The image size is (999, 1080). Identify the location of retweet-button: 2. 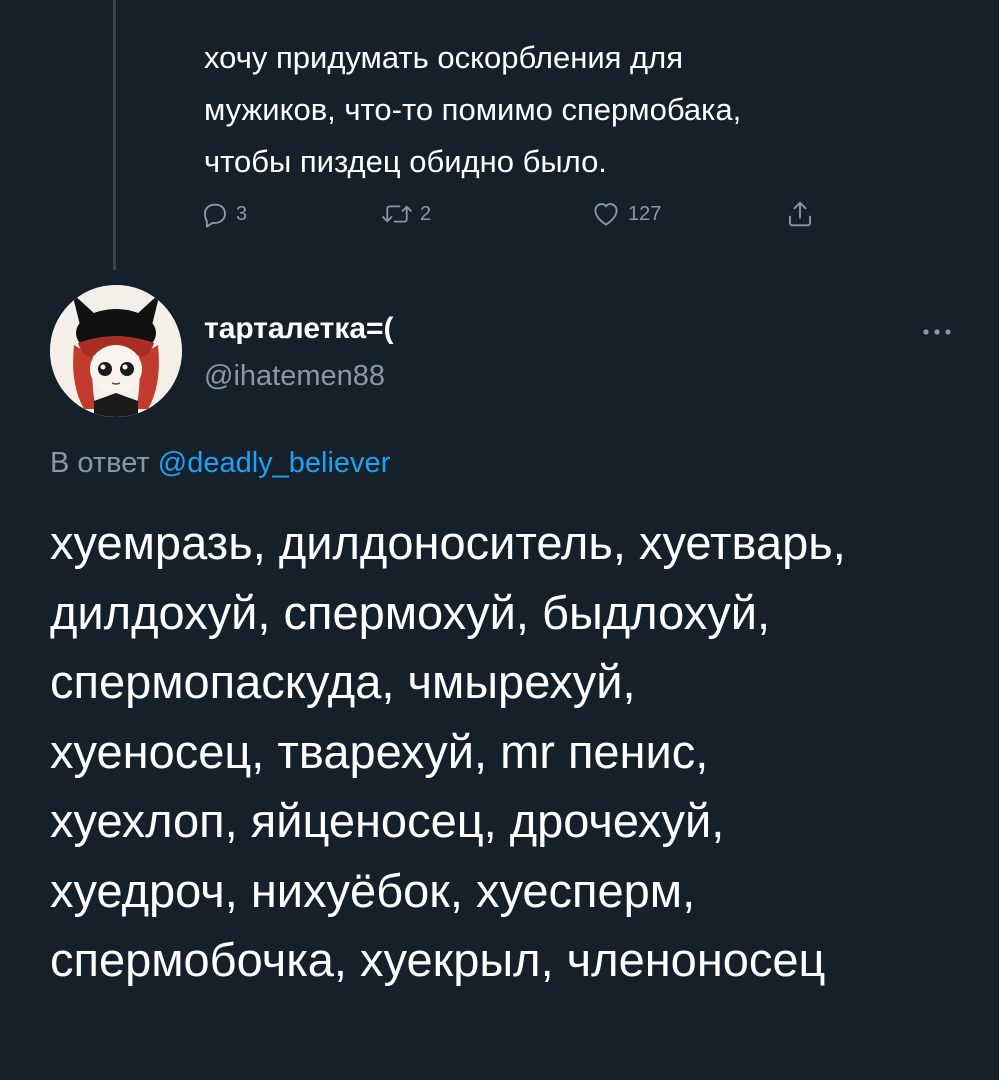
(405, 214).